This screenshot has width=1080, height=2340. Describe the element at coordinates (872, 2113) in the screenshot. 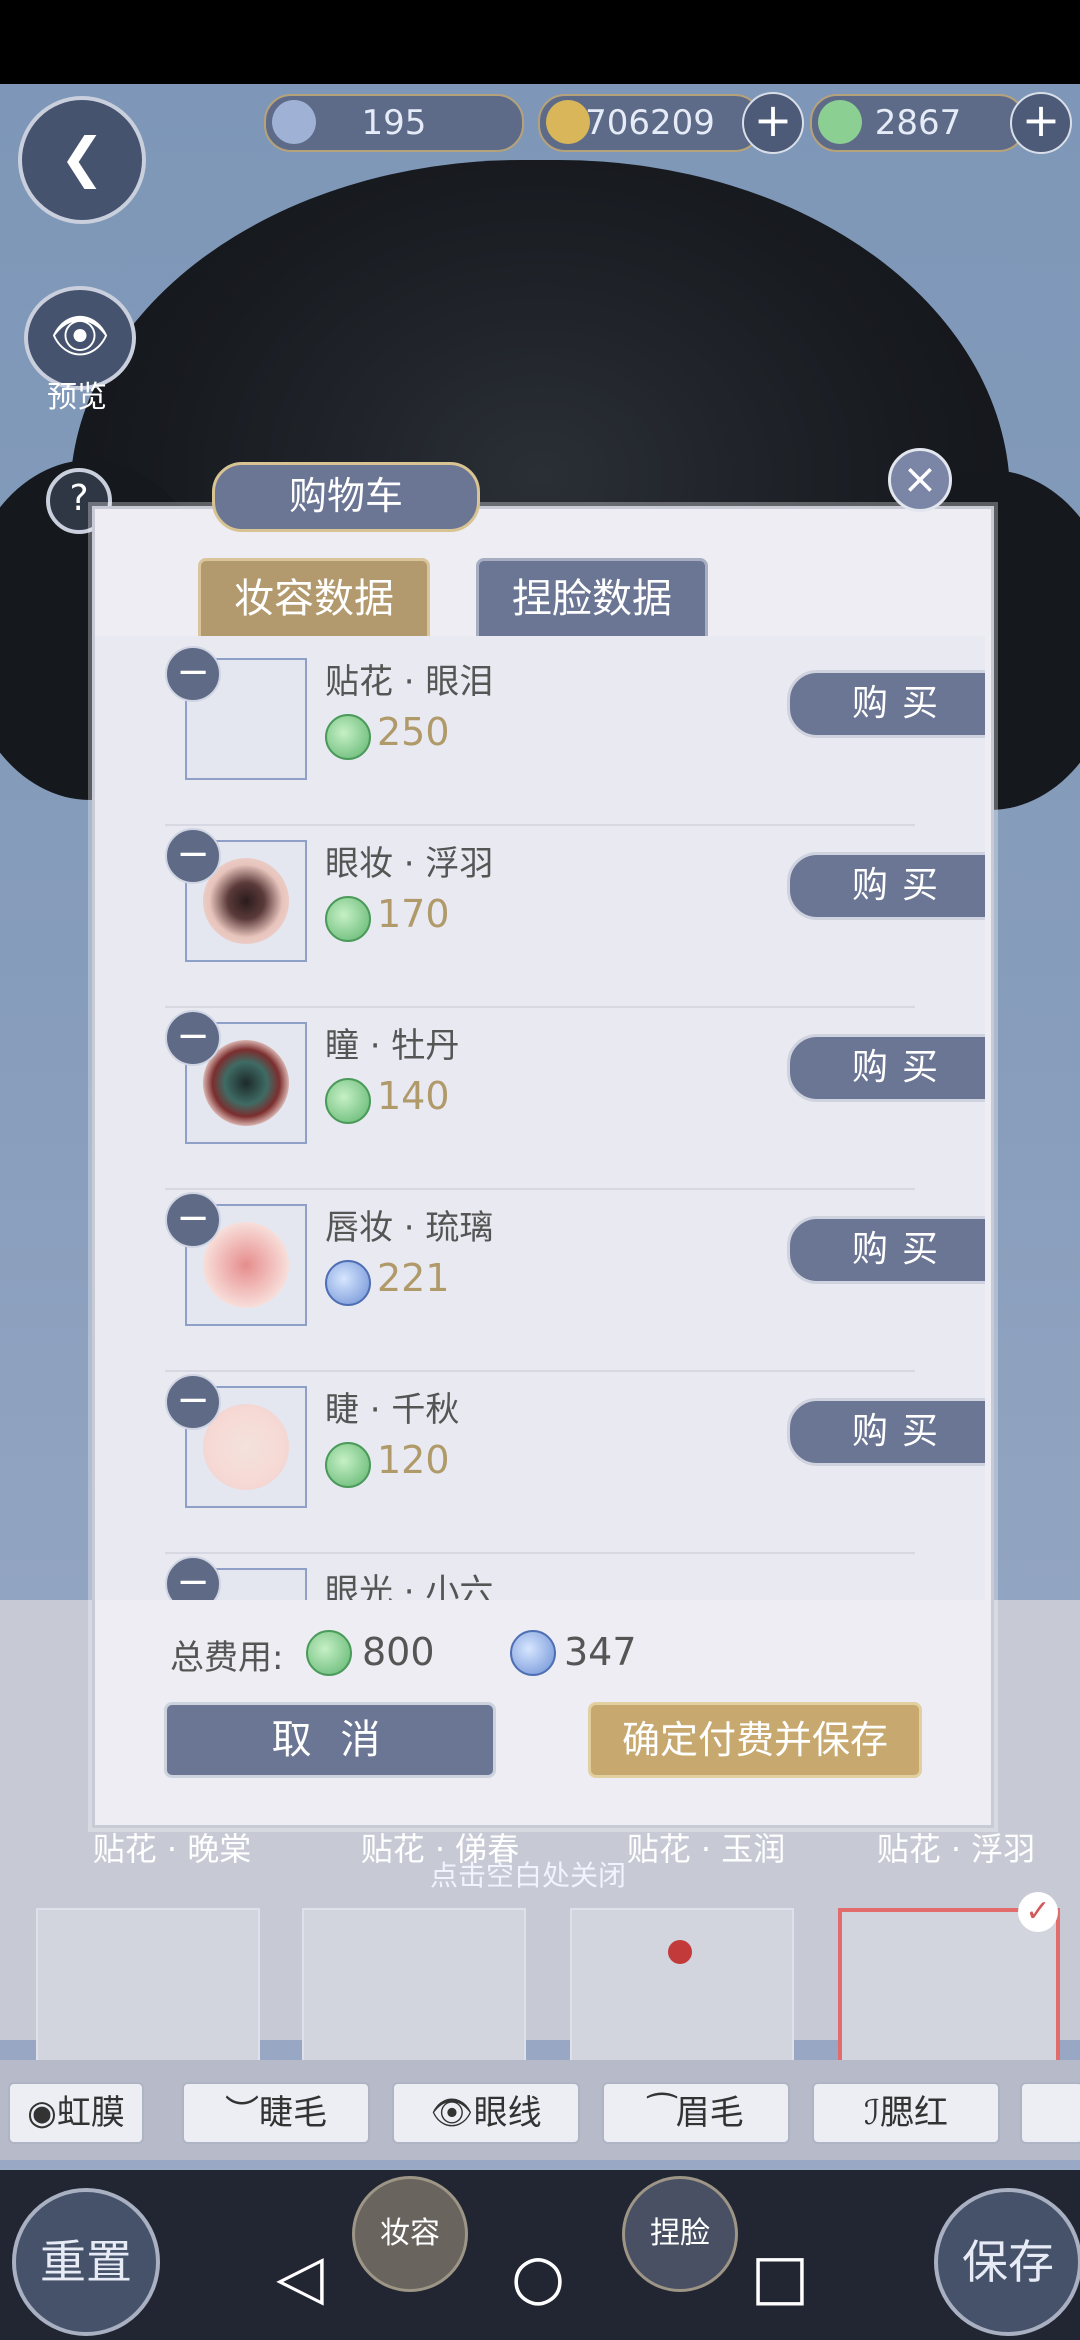

I see `blush-icon: ℐ` at that location.